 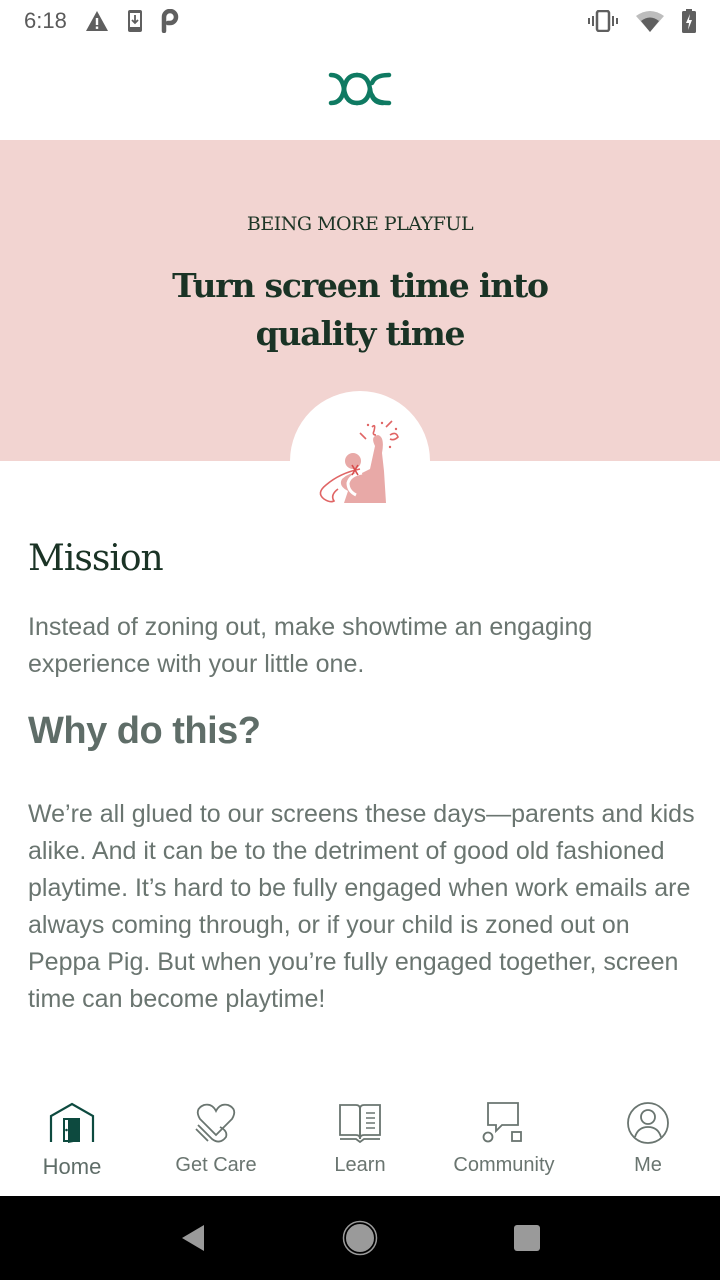 What do you see at coordinates (650, 21) in the screenshot?
I see `wifi-icon` at bounding box center [650, 21].